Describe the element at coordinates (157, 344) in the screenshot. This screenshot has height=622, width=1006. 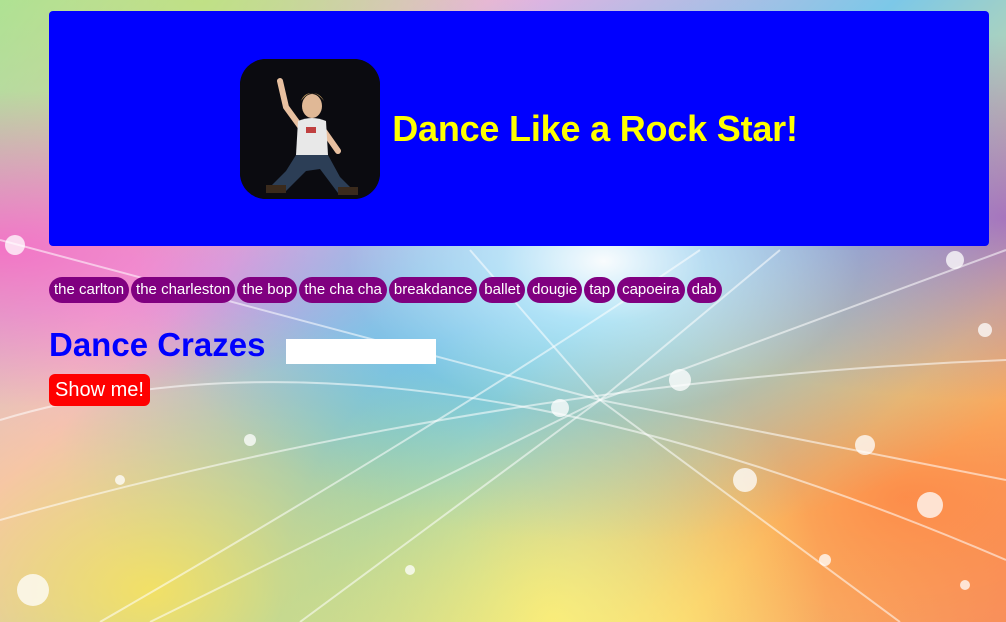
I see `section-title: Dance Crazes` at that location.